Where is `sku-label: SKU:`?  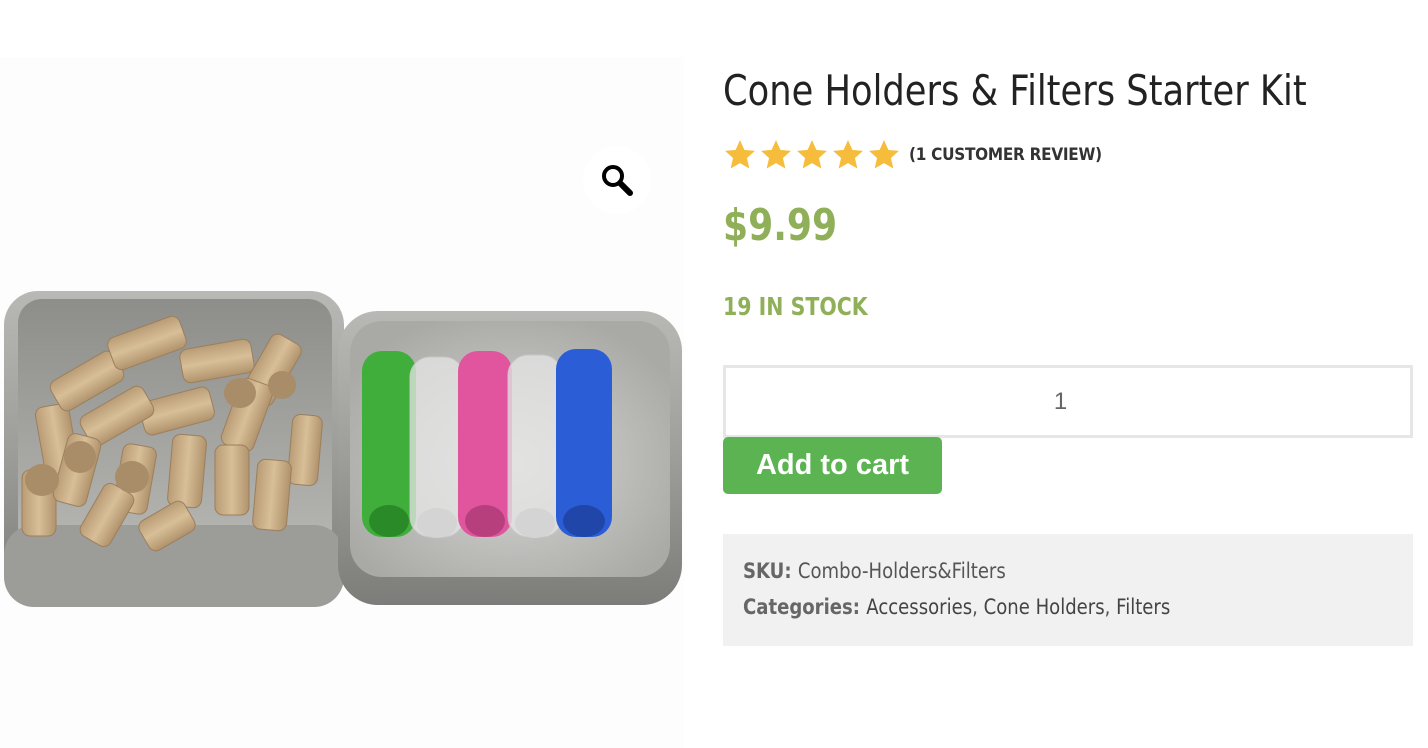 sku-label: SKU: is located at coordinates (770, 571).